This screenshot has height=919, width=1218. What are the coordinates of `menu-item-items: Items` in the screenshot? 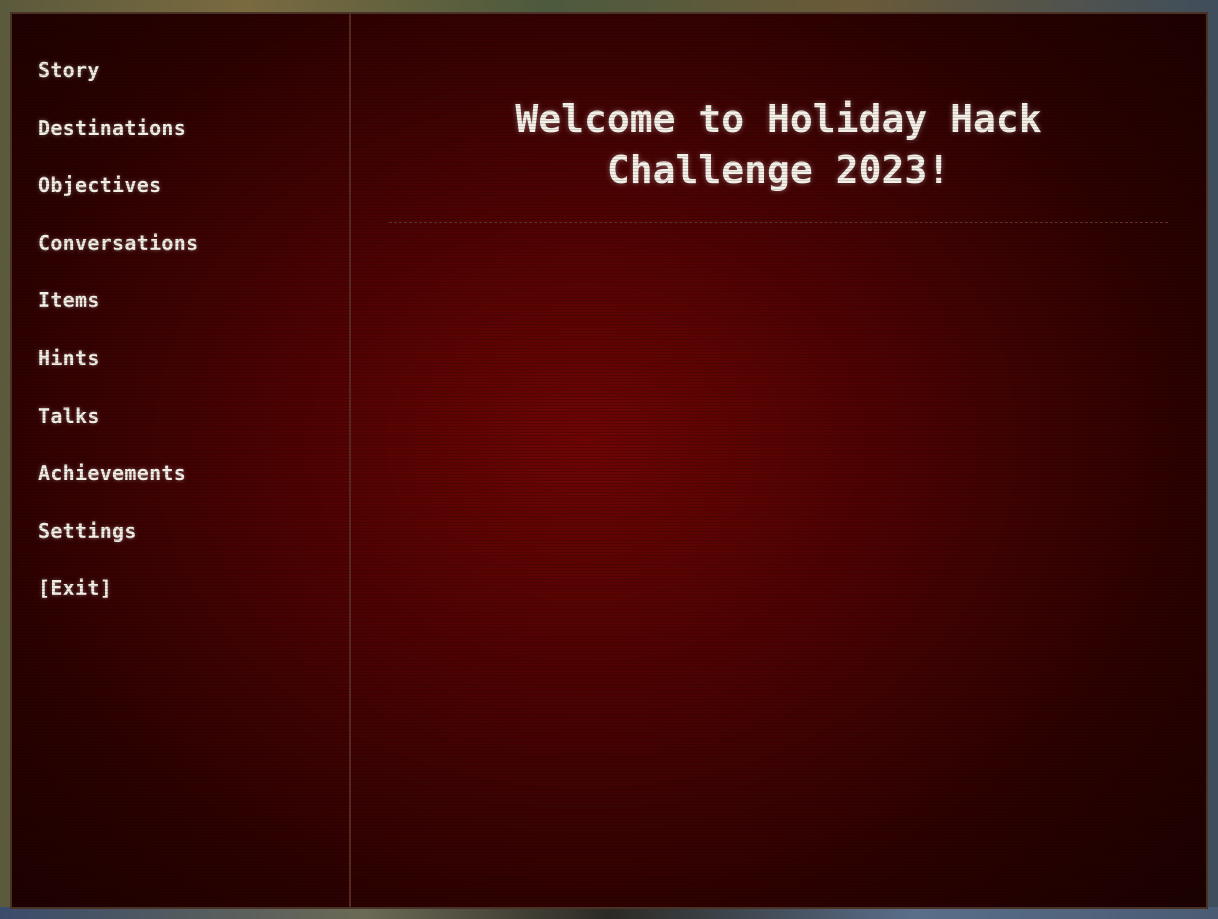 It's located at (118, 315).